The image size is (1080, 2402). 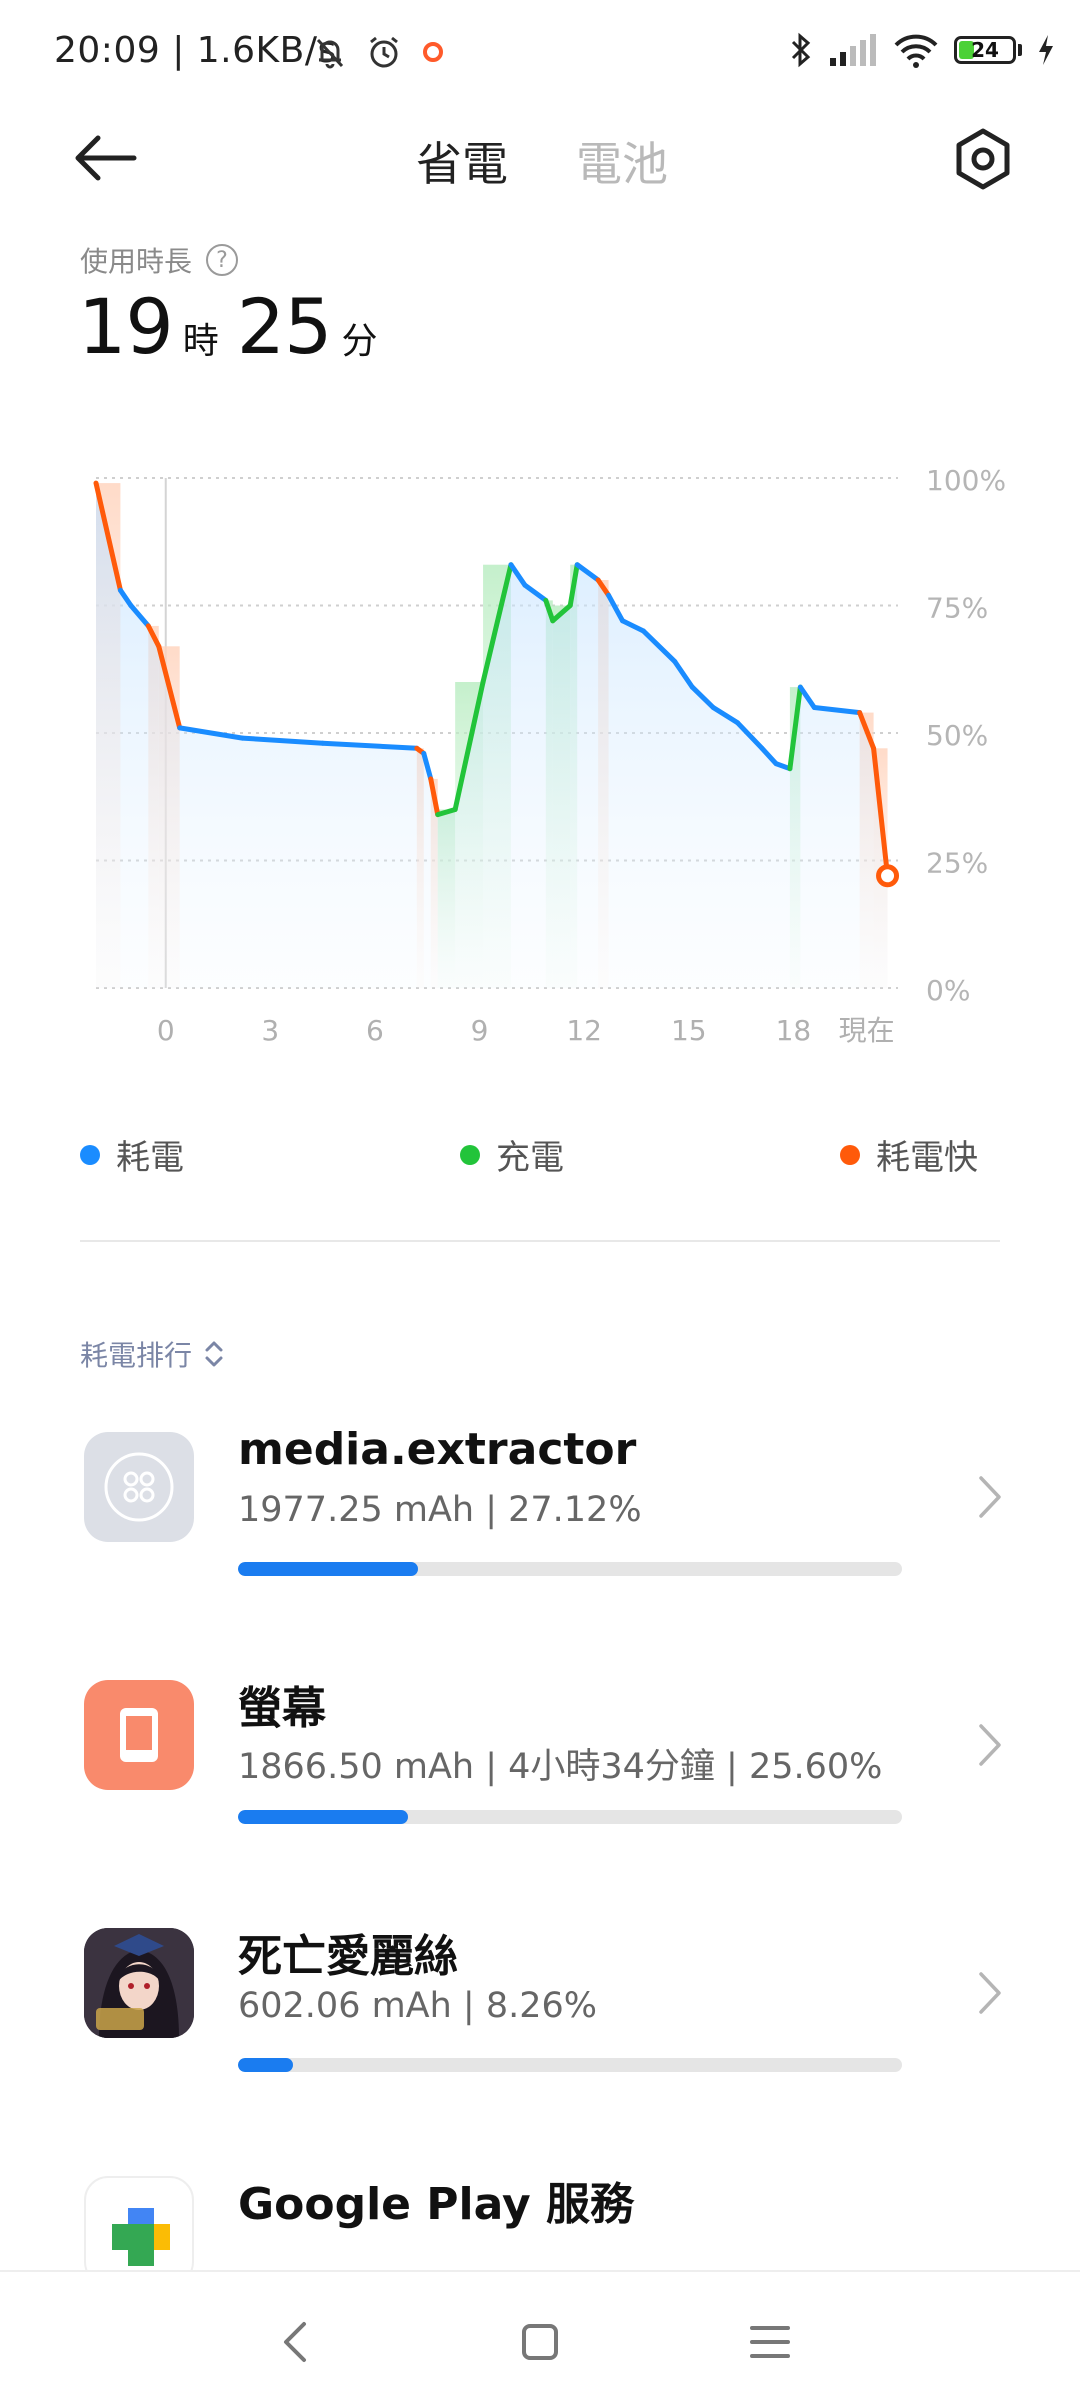 What do you see at coordinates (794, 1030) in the screenshot?
I see `x-tick-label: 18` at bounding box center [794, 1030].